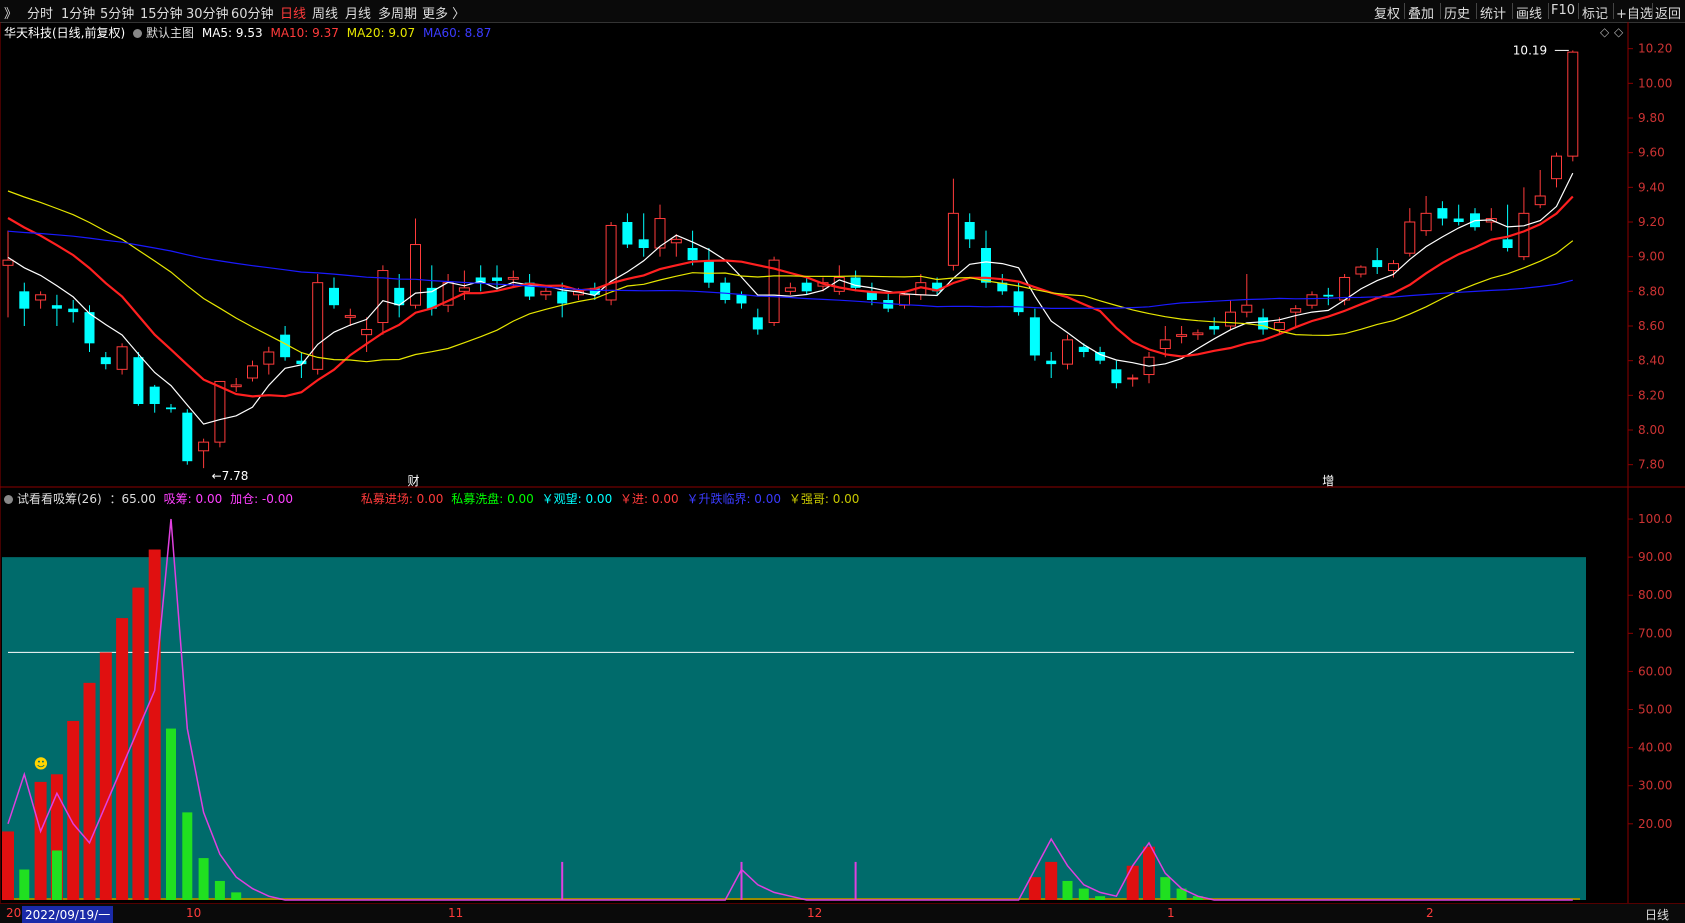 This screenshot has width=1685, height=923. What do you see at coordinates (1655, 786) in the screenshot?
I see `sub-y-tick-label: 30.00` at bounding box center [1655, 786].